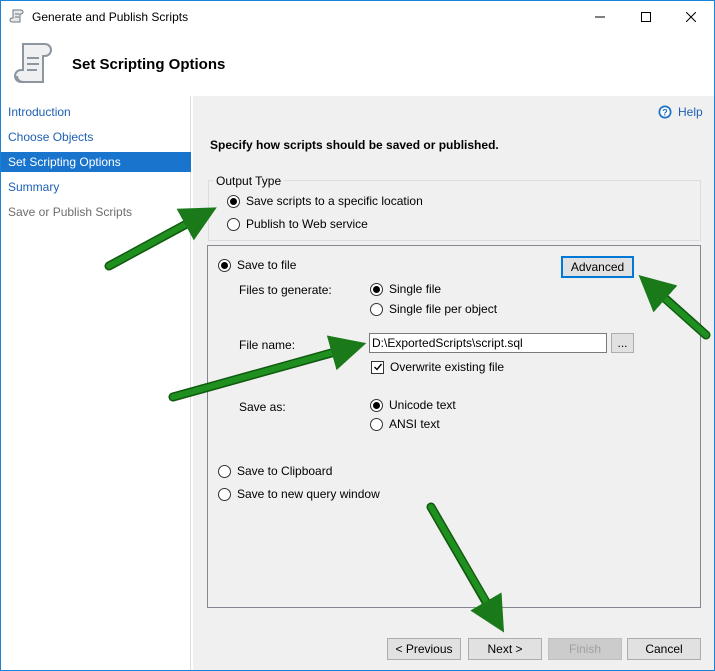 This screenshot has height=671, width=715. I want to click on close-icon, so click(691, 16).